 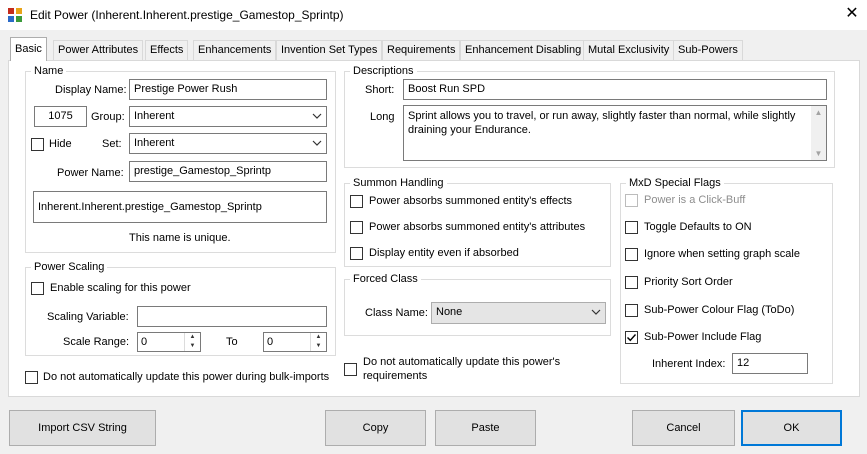 What do you see at coordinates (91, 90) in the screenshot?
I see `display-name-label: Display Name:` at bounding box center [91, 90].